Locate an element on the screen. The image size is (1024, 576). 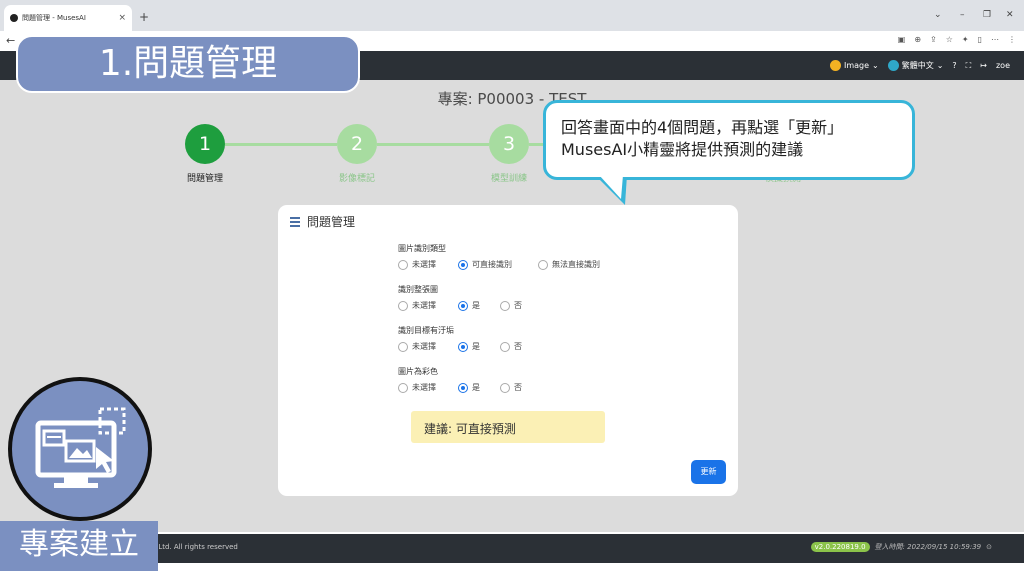
top-bar-menu: Image ⌄ 繁體中文 ⌄ ? ⛶ ↦ zoe is located at coordinates (919, 65).